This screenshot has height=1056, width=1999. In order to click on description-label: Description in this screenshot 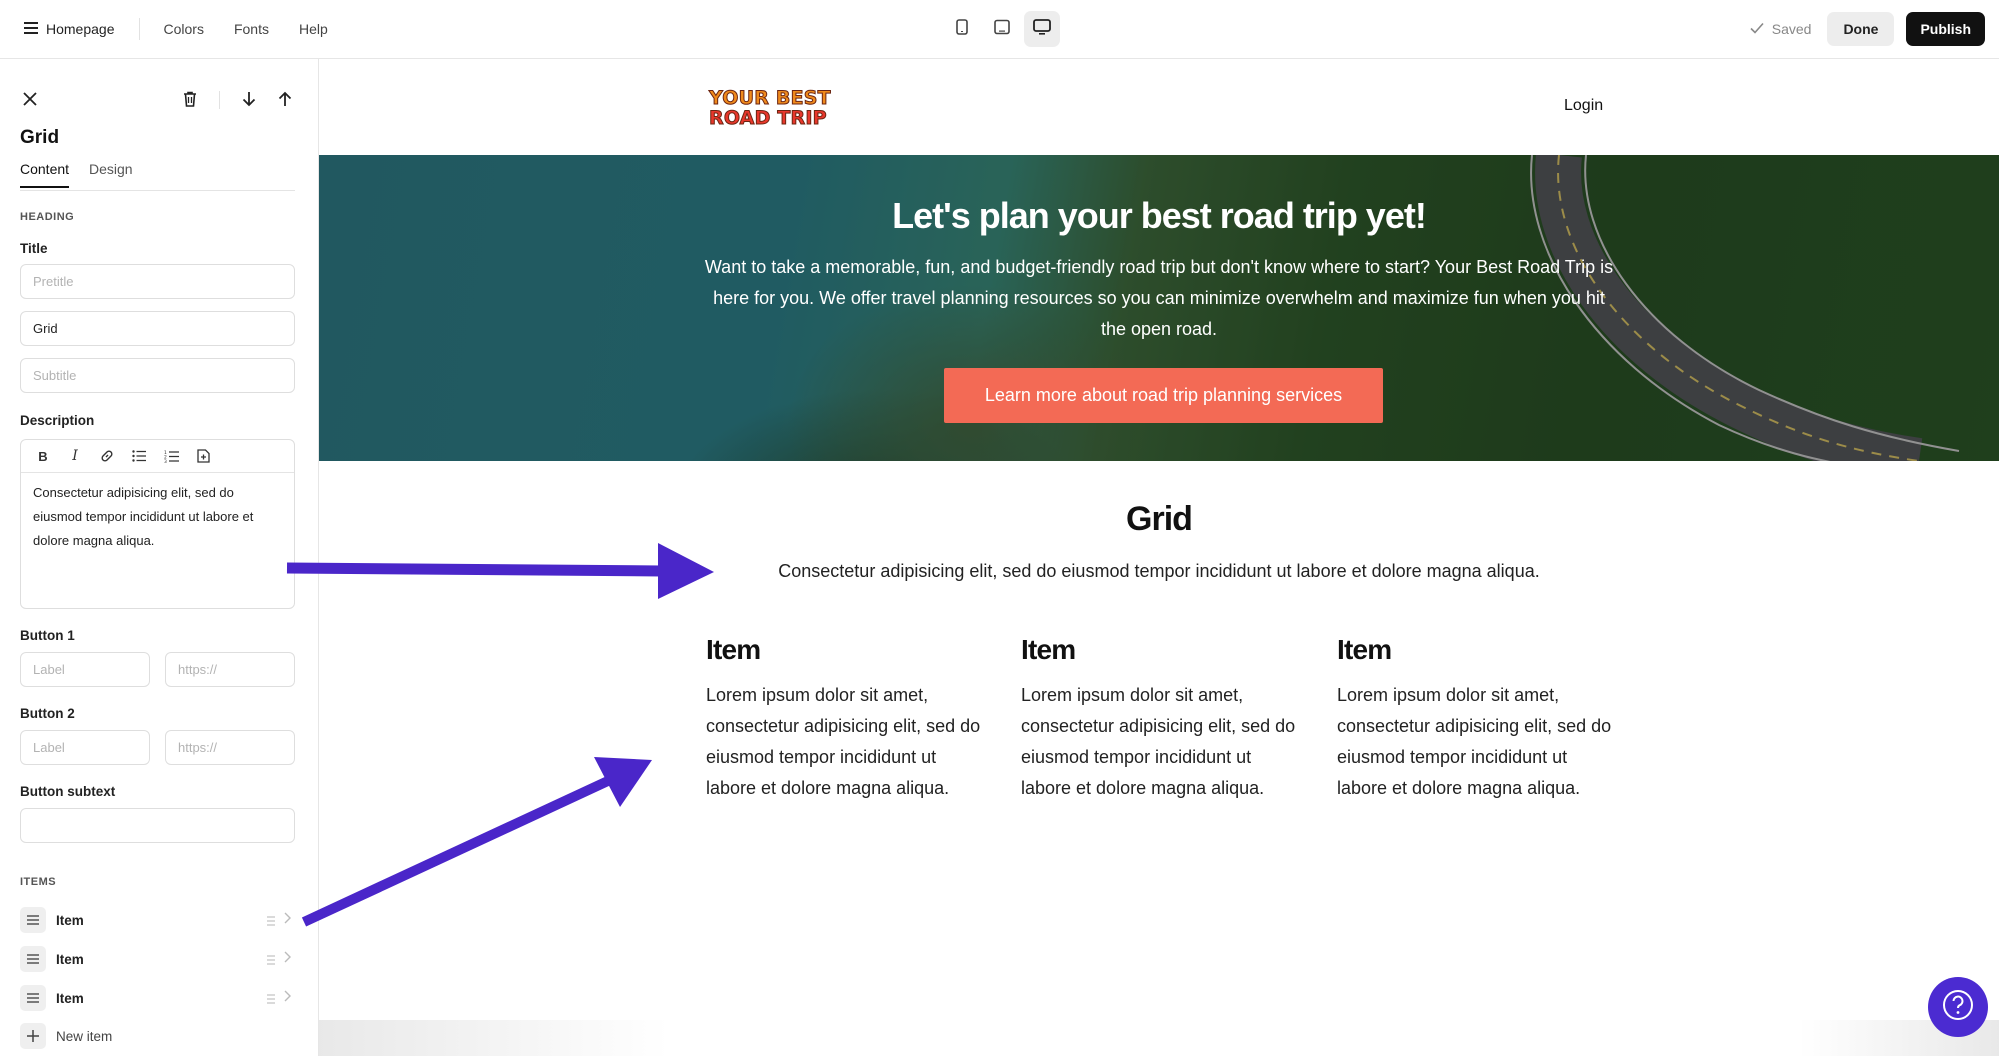, I will do `click(57, 420)`.